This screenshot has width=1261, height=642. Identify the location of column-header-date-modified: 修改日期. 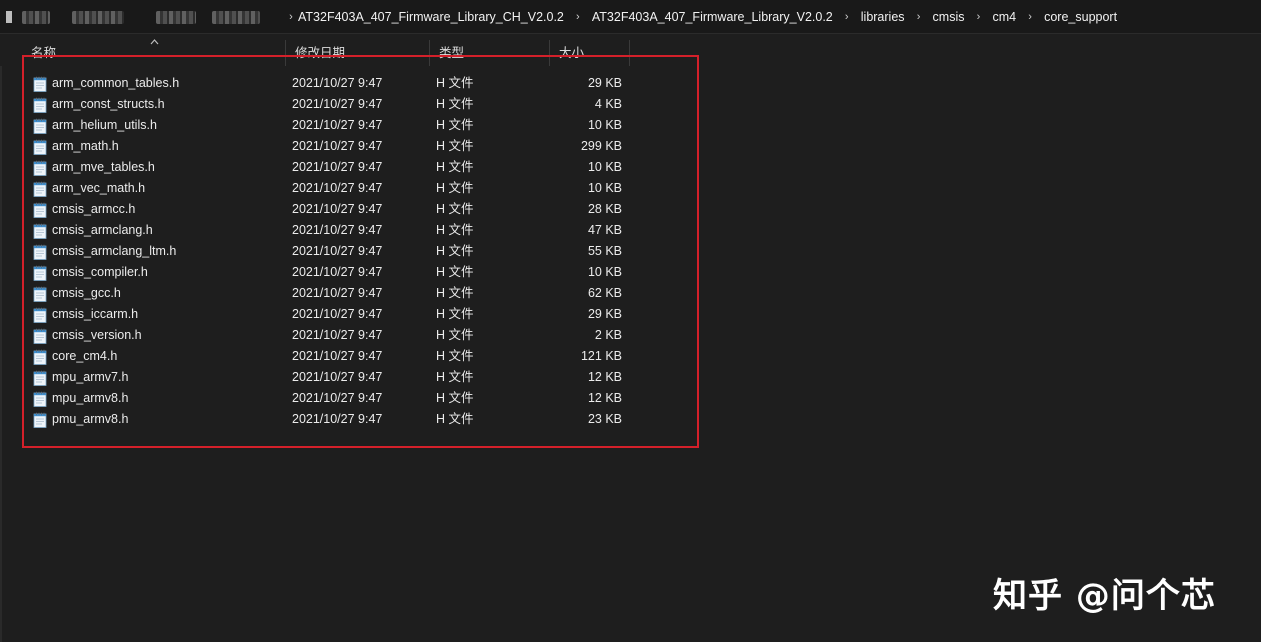
(358, 53).